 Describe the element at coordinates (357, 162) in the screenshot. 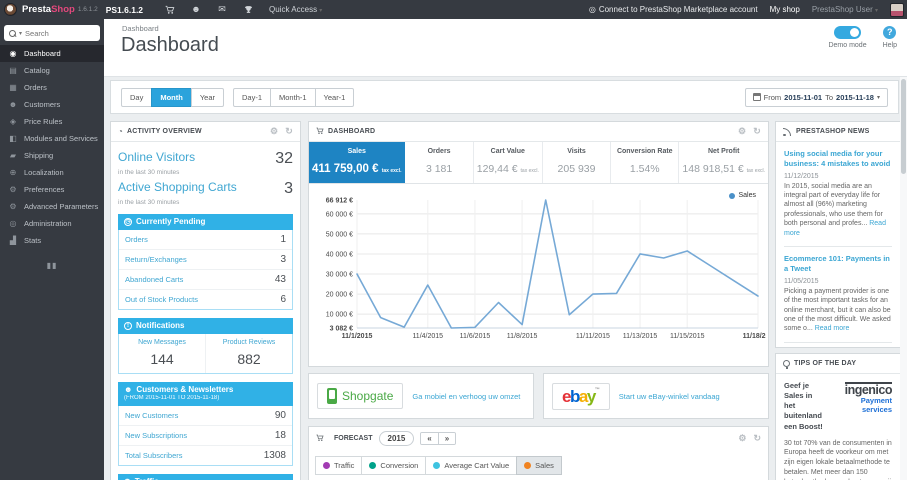

I see `kpi-sales: Sales 411 759,00 € tax excl.` at that location.